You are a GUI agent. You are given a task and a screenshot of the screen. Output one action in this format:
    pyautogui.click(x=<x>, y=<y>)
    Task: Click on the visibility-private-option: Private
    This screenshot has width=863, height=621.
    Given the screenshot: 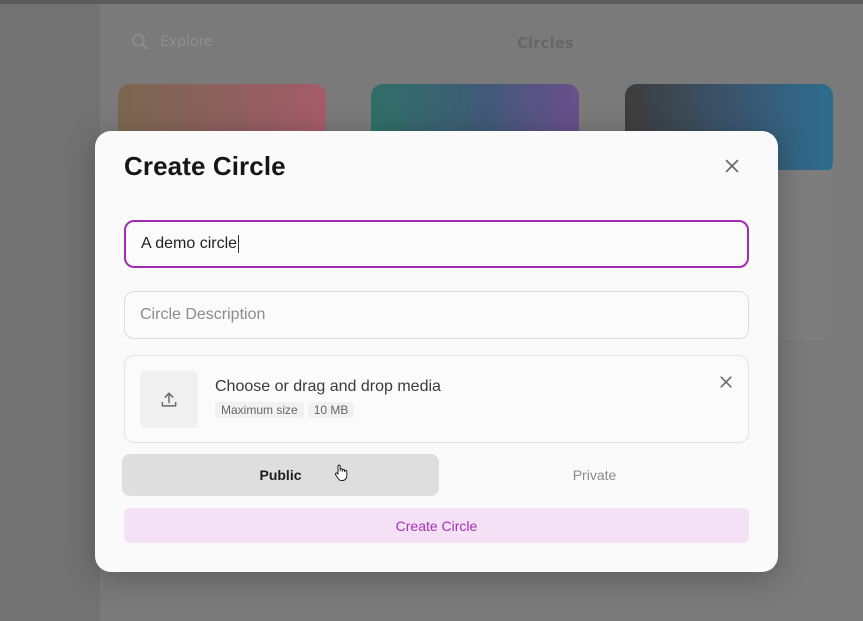 What is the action you would take?
    pyautogui.click(x=594, y=475)
    